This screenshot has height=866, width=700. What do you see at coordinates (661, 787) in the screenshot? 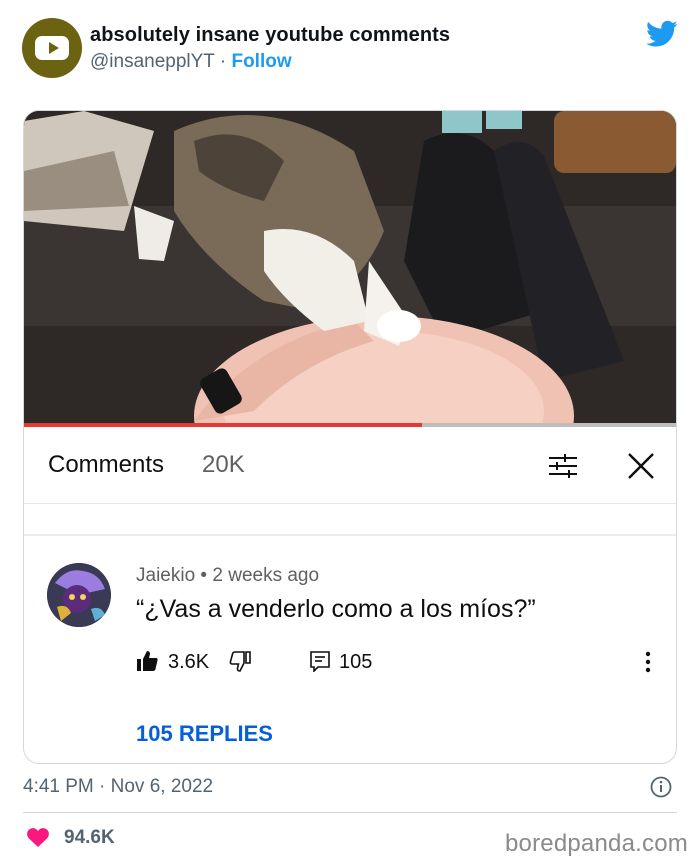
I see `info-icon` at bounding box center [661, 787].